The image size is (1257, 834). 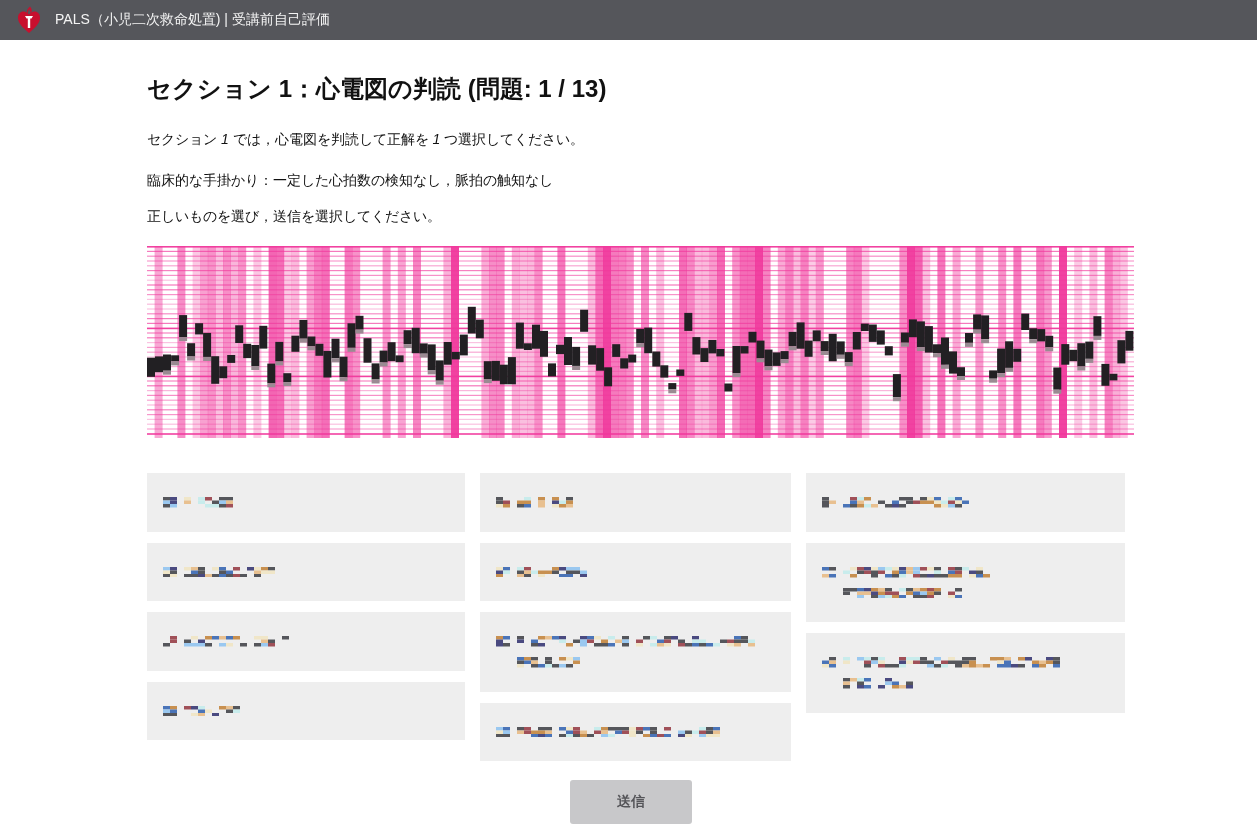 I want to click on app-title: PALS（小児二次救命処置) | 受講前自己評価, so click(x=192, y=20).